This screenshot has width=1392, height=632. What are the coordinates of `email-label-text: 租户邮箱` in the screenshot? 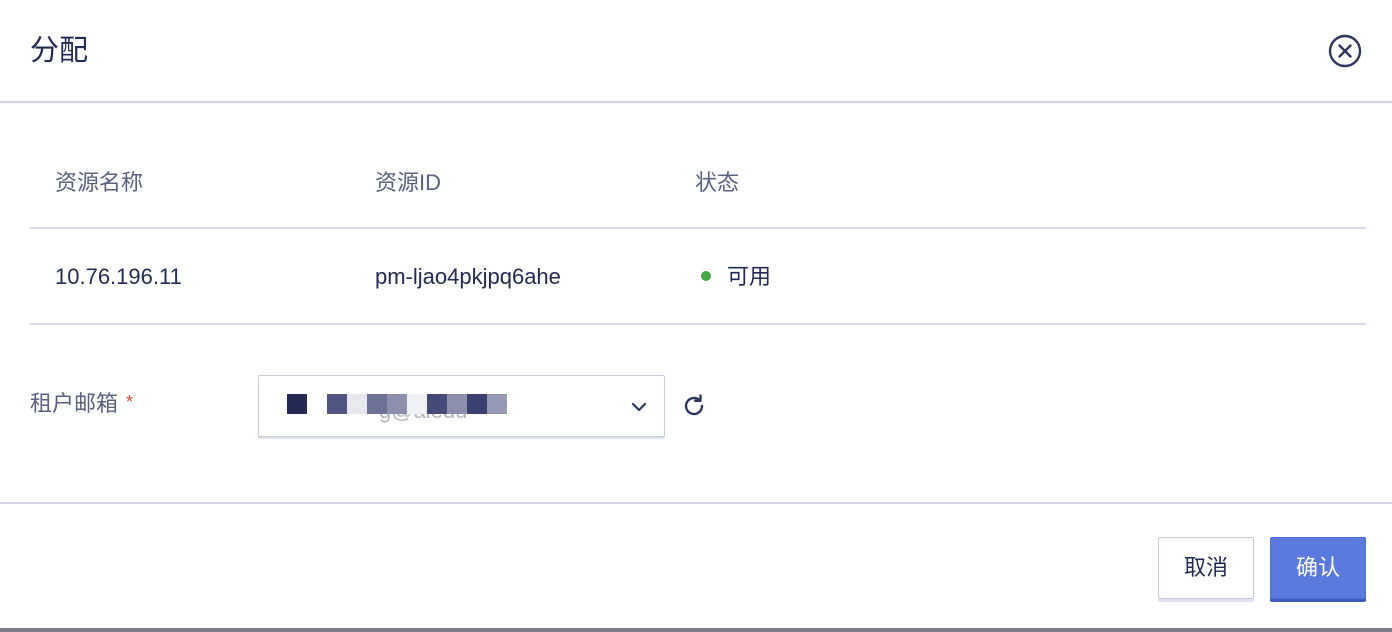 It's located at (74, 403).